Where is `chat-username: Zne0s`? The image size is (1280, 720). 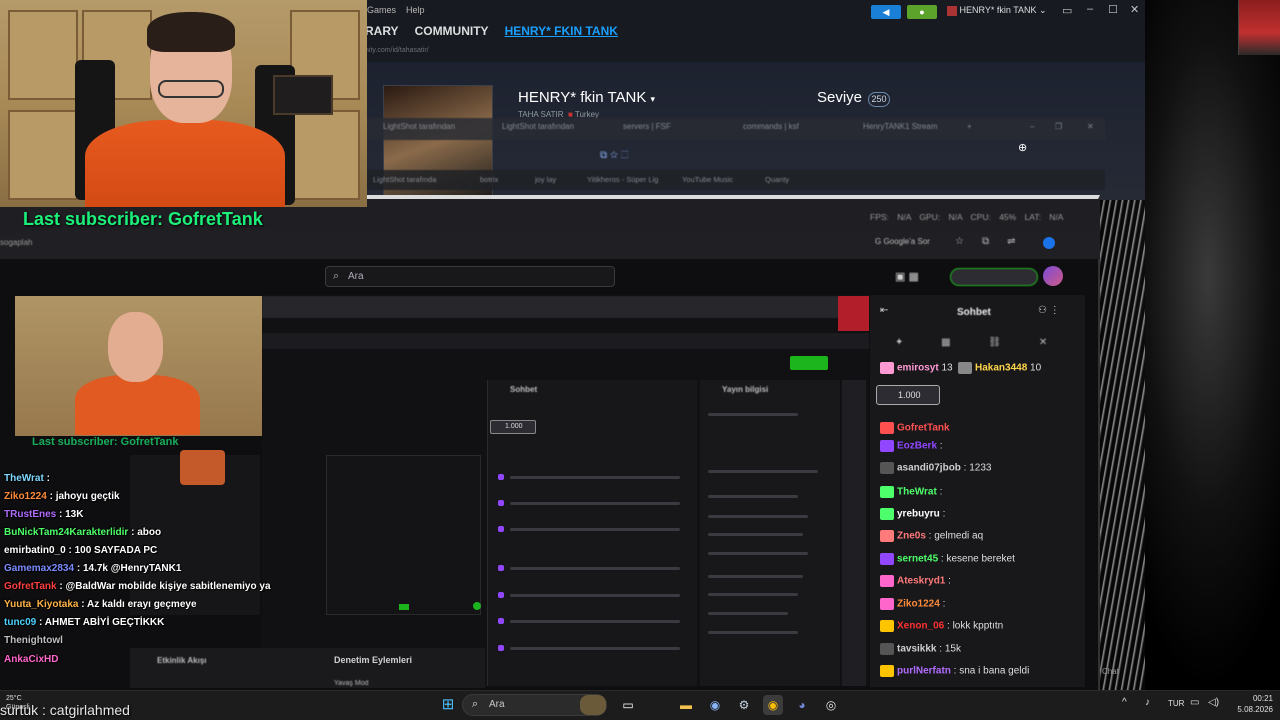
chat-username: Zne0s is located at coordinates (911, 536).